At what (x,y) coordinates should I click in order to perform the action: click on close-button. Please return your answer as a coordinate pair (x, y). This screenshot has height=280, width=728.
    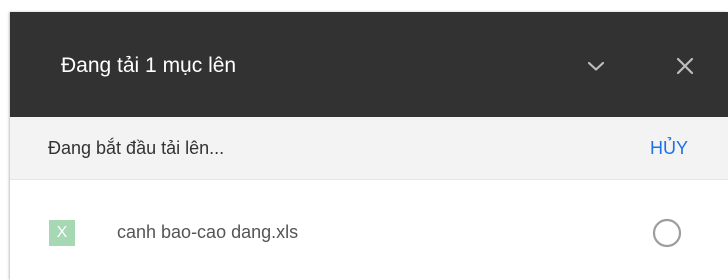
    Looking at the image, I should click on (685, 66).